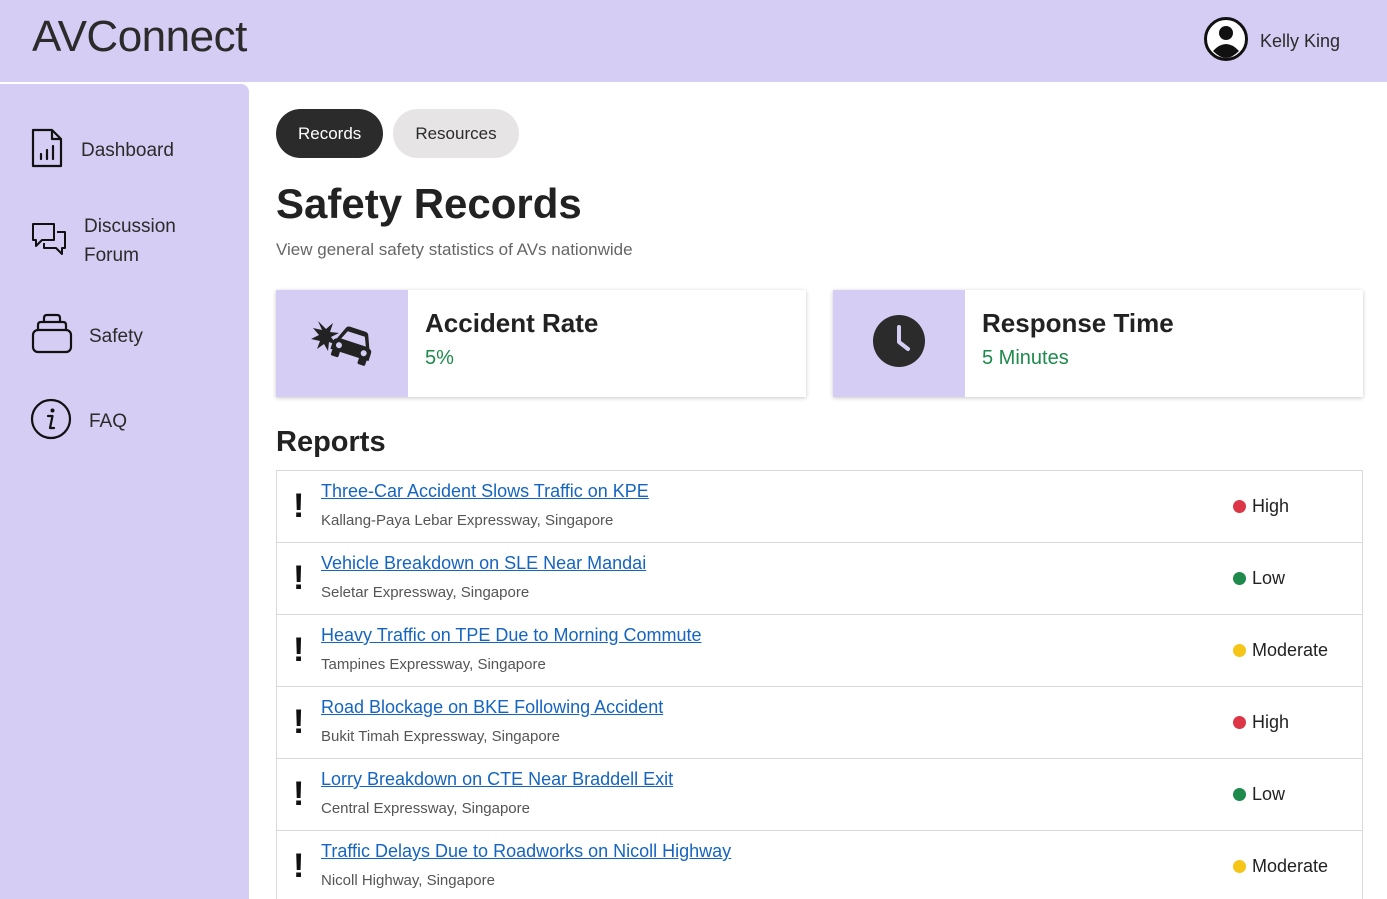 Image resolution: width=1387 pixels, height=899 pixels. I want to click on accident-rate-card: Accident Rate 5%, so click(541, 343).